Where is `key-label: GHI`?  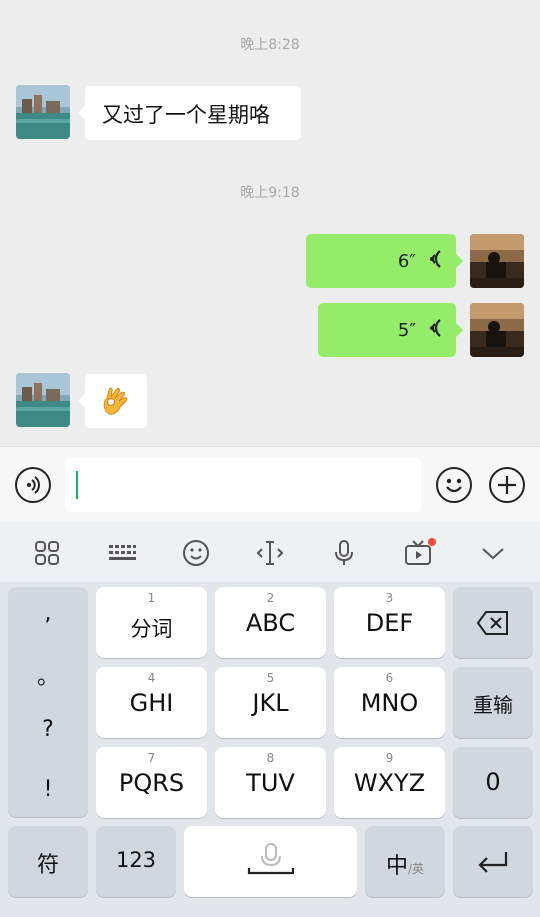 key-label: GHI is located at coordinates (151, 703).